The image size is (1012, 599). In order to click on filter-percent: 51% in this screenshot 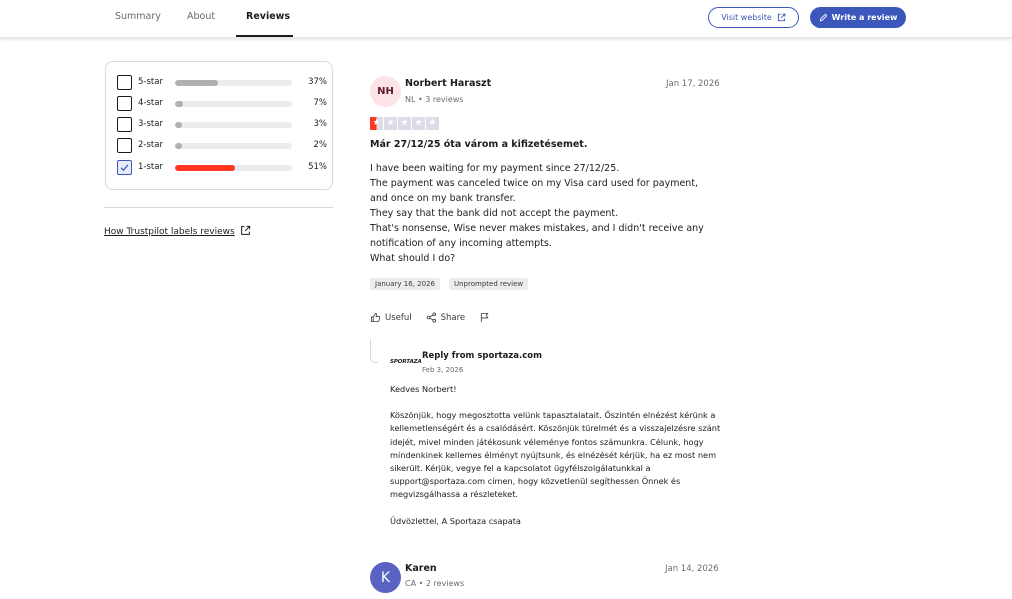, I will do `click(317, 167)`.